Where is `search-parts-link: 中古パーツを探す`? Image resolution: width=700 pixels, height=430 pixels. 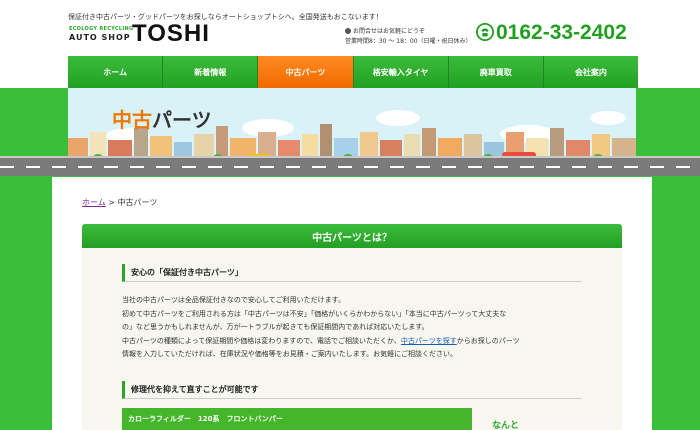
search-parts-link: 中古パーツを探す is located at coordinates (429, 341).